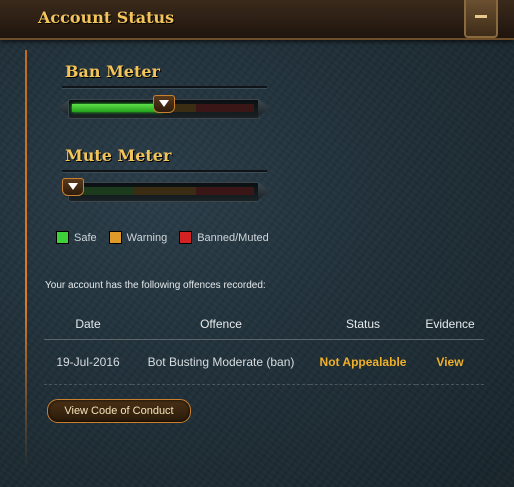  Describe the element at coordinates (164, 87) in the screenshot. I see `ban-meter-divider` at that location.